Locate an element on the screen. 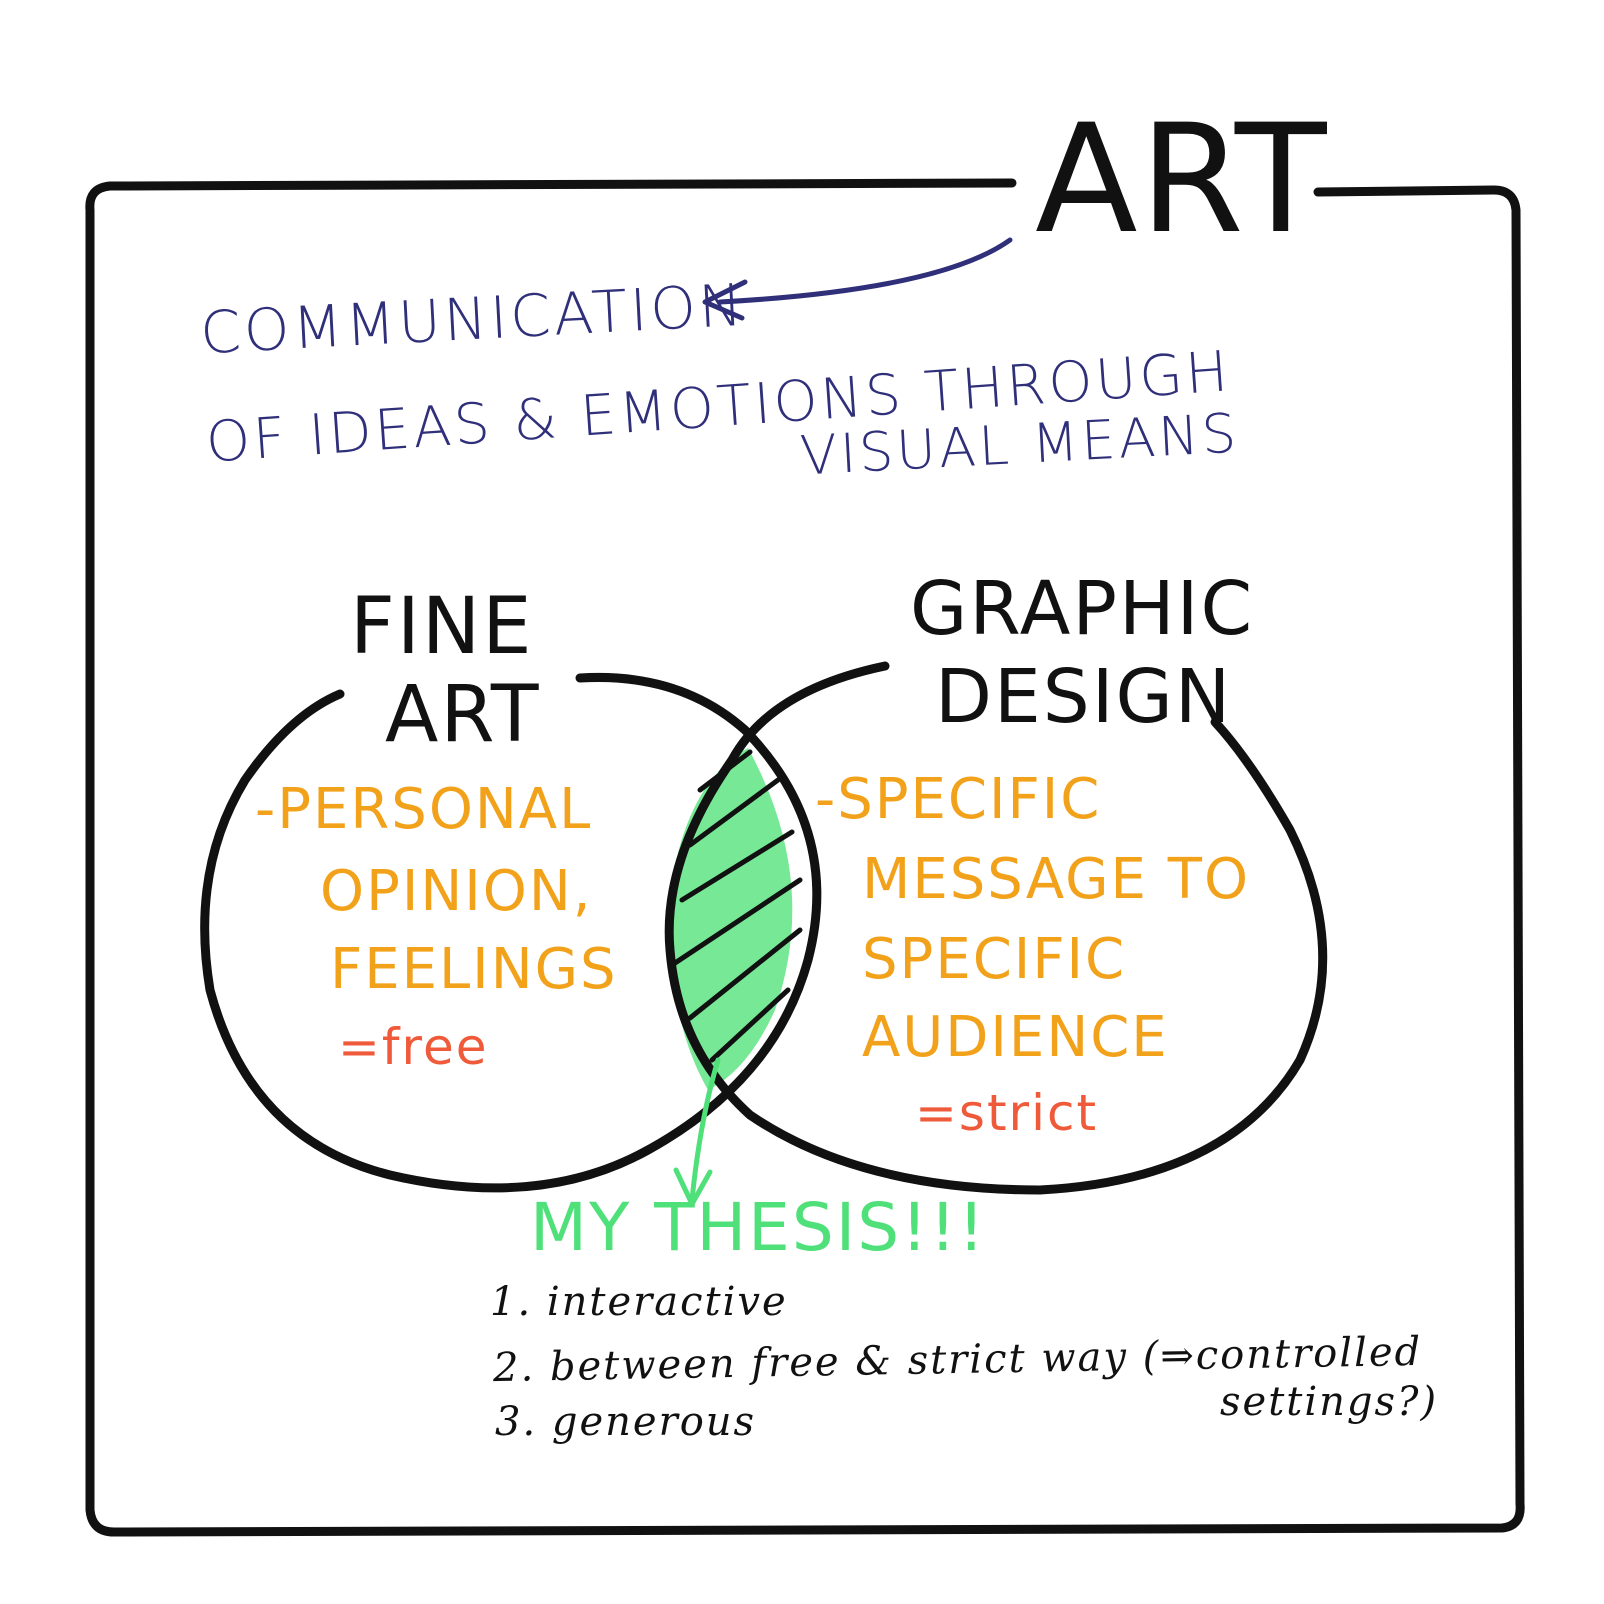 The width and height of the screenshot is (1604, 1604). graphic-design-heading-2: DESIGN is located at coordinates (1084, 697).